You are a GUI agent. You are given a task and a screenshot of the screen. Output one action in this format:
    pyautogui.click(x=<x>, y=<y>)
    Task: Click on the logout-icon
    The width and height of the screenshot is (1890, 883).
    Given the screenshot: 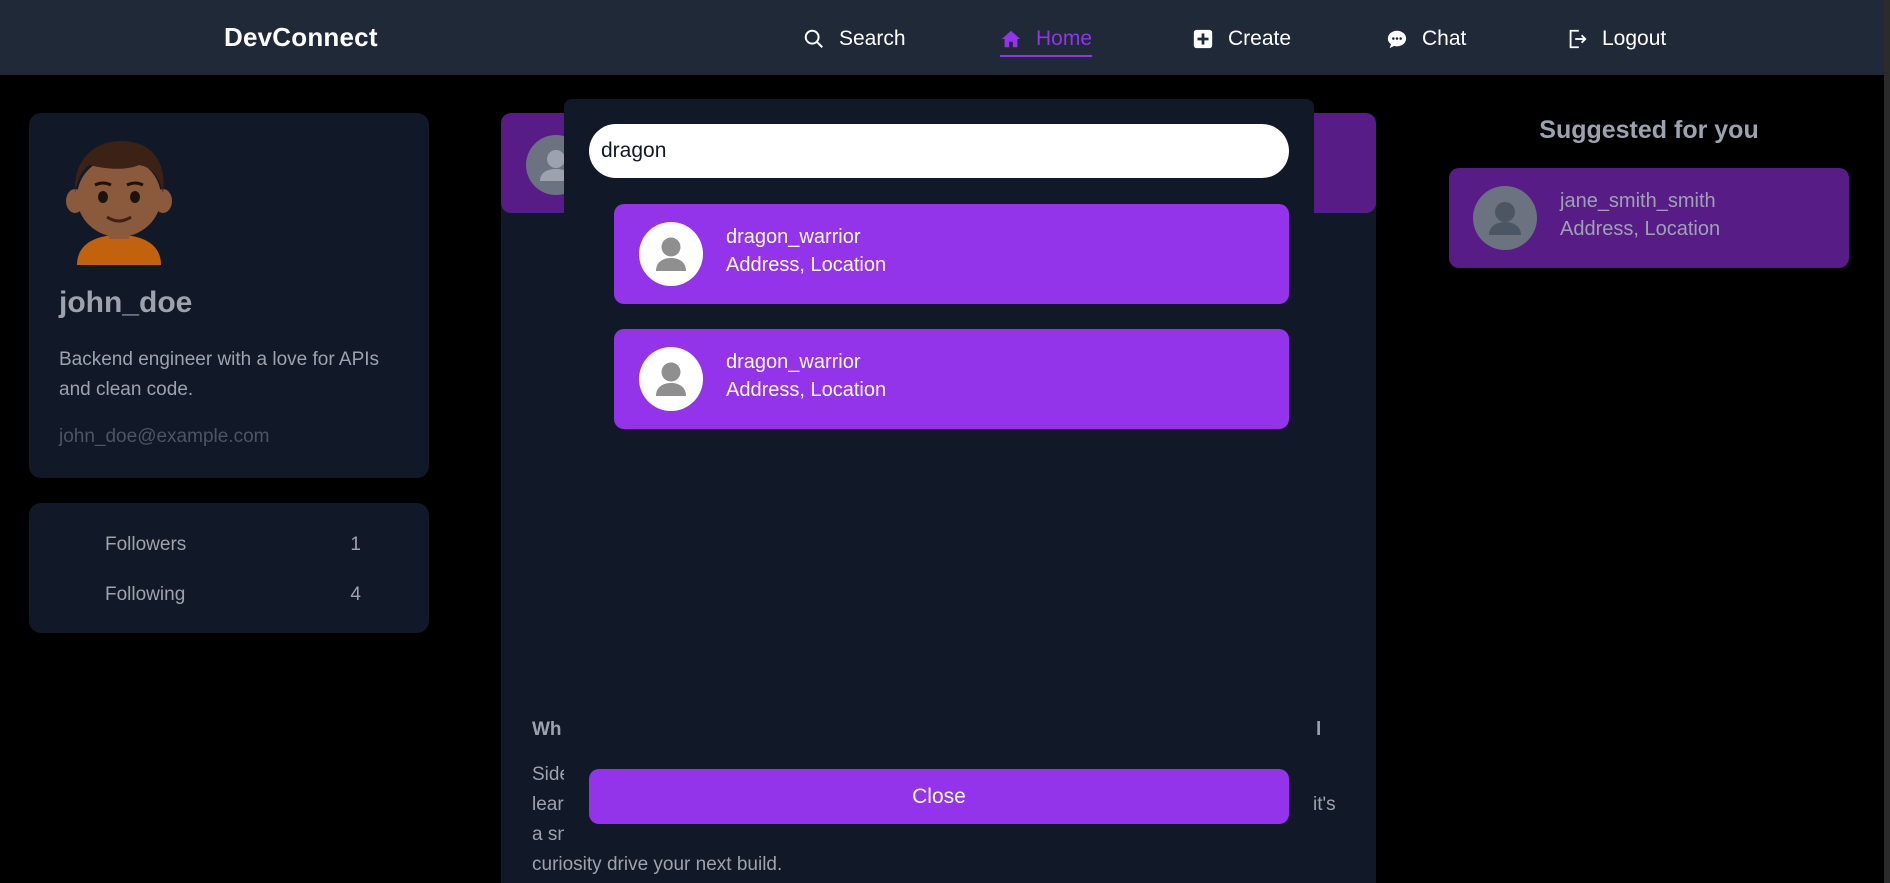 What is the action you would take?
    pyautogui.click(x=1577, y=39)
    